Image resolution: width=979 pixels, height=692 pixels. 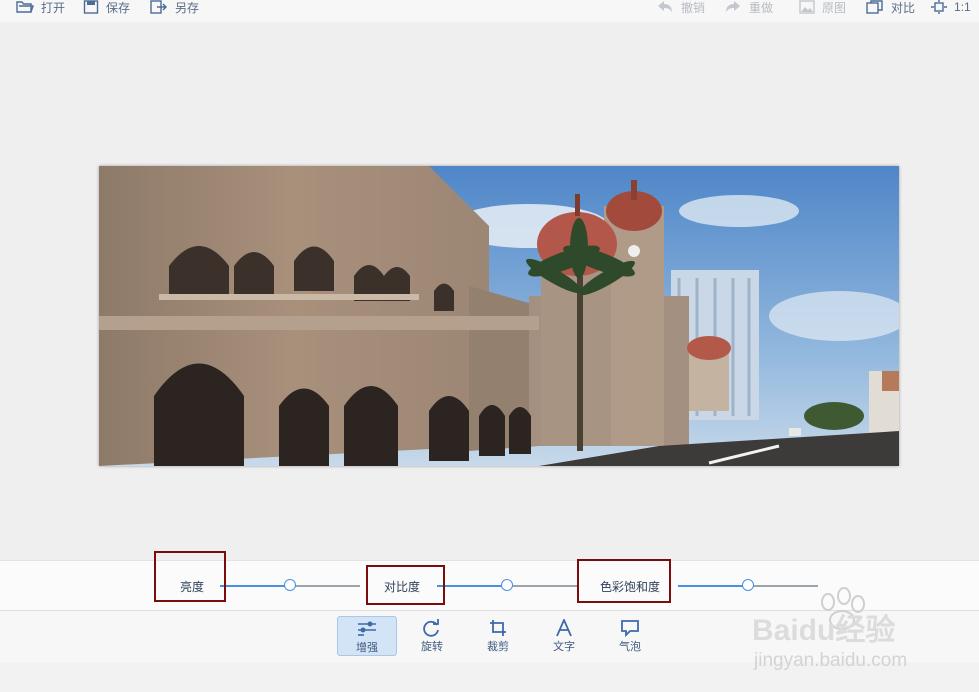 I want to click on redo-label: 重做, so click(x=761, y=7).